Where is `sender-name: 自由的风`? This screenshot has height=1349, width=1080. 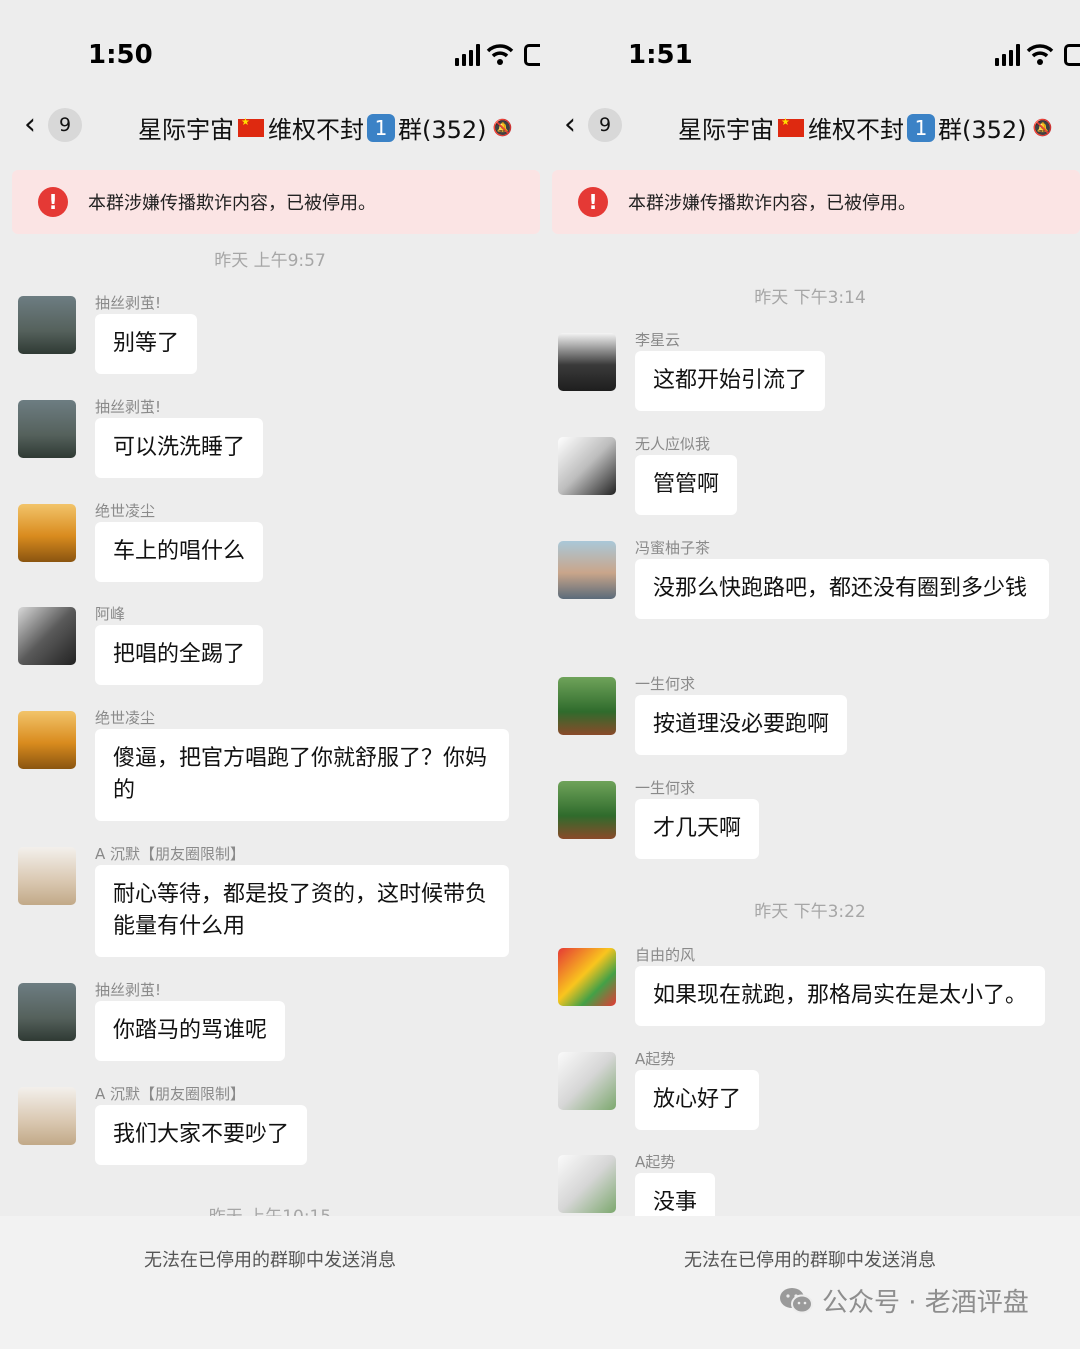 sender-name: 自由的风 is located at coordinates (665, 955).